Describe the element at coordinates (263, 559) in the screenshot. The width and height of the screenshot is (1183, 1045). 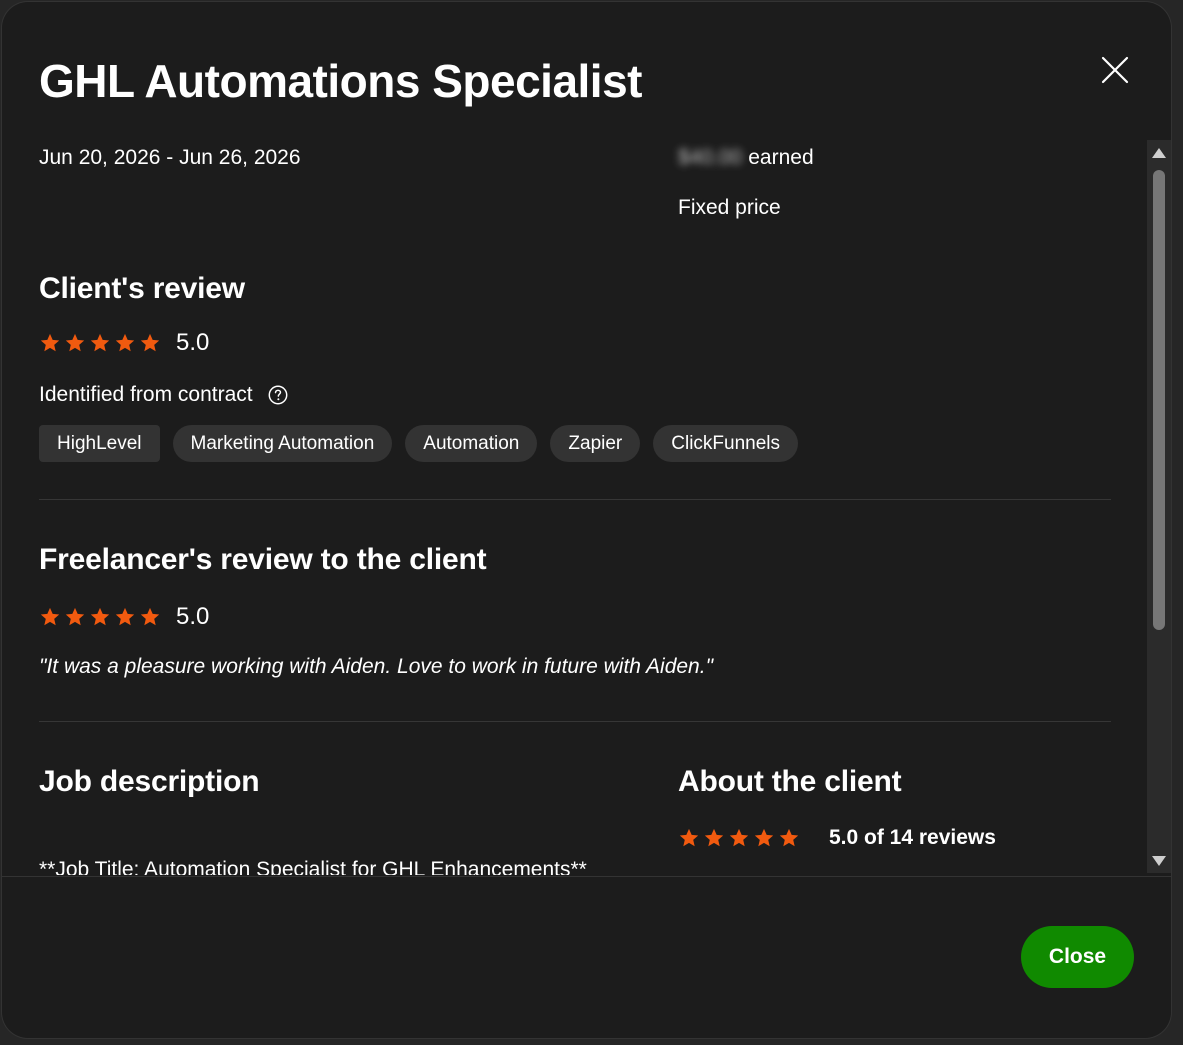
I see `freelancer-review-heading: Freelancer's review to the client` at that location.